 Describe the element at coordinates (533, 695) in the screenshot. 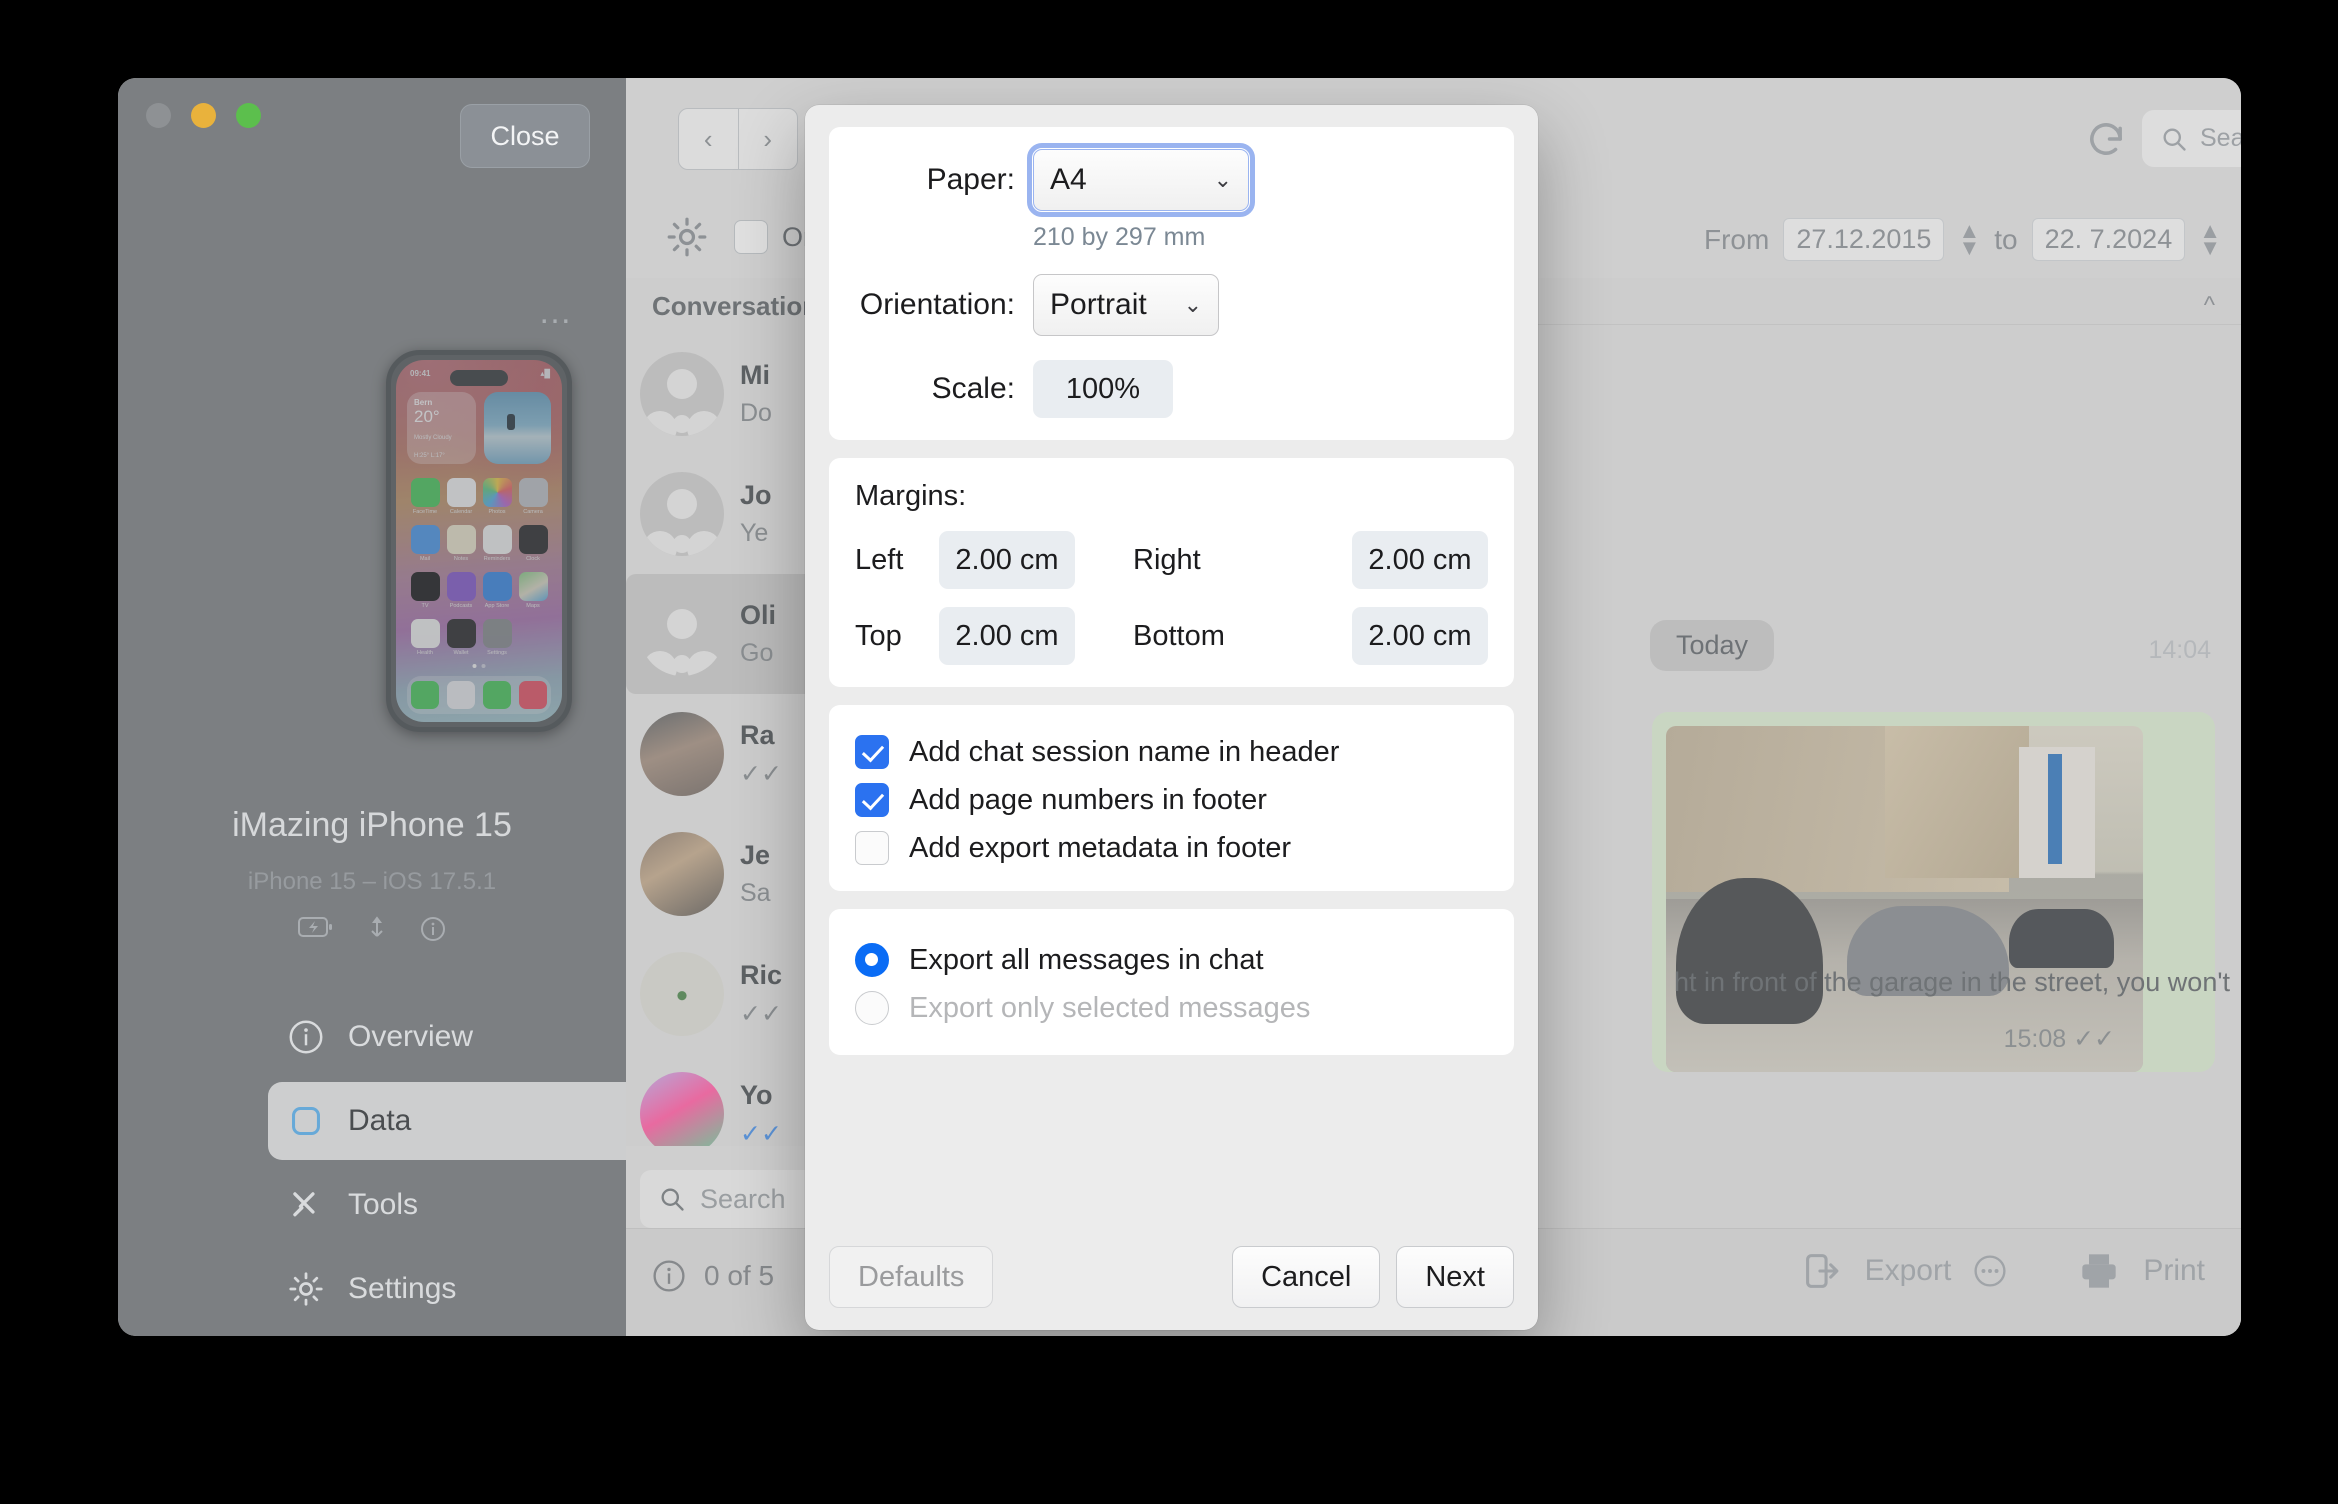

I see `dock-icon-music` at that location.